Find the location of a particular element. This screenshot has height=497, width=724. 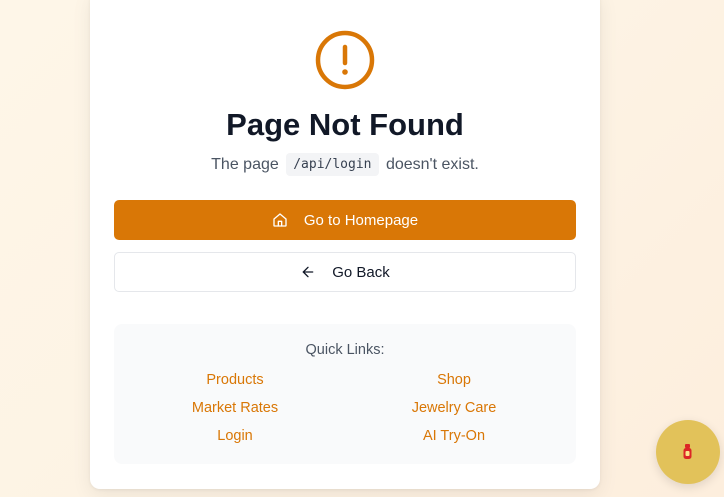

quick-link-shop: Shop is located at coordinates (454, 380).